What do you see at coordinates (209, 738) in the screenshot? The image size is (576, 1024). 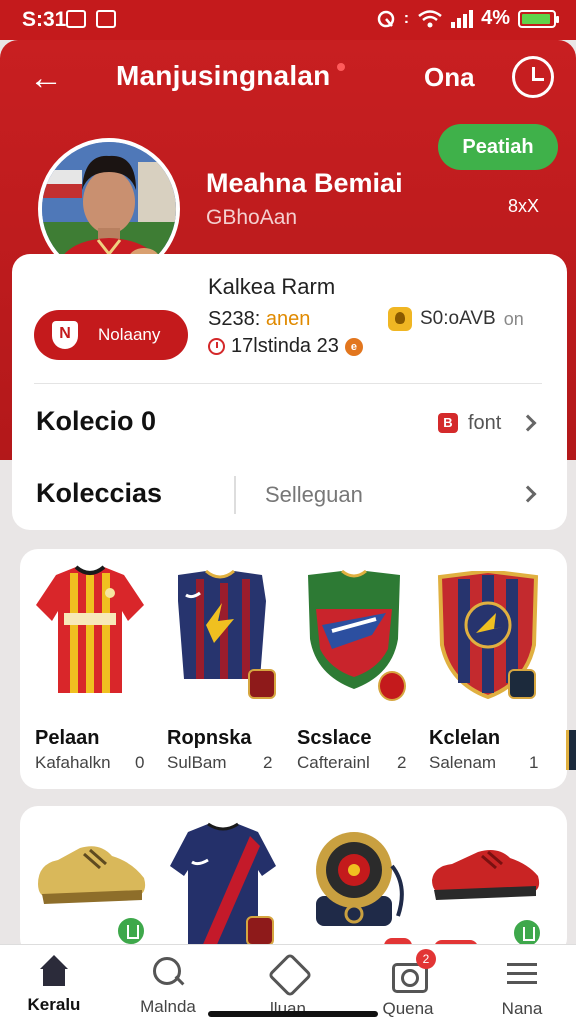 I see `item-name: Ropnska` at bounding box center [209, 738].